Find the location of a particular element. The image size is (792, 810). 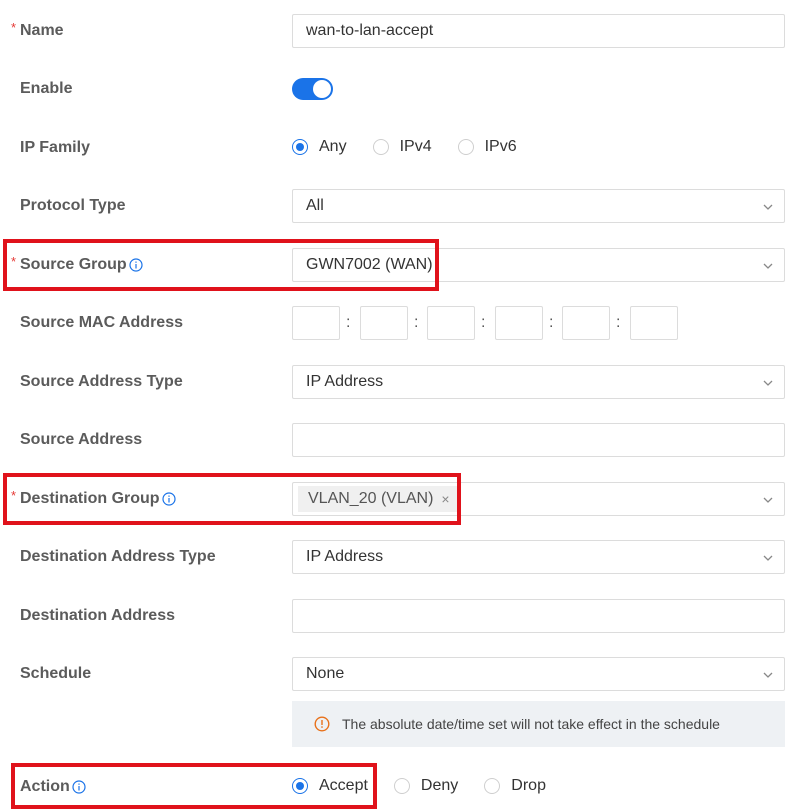

schedule-value: None is located at coordinates (325, 673).